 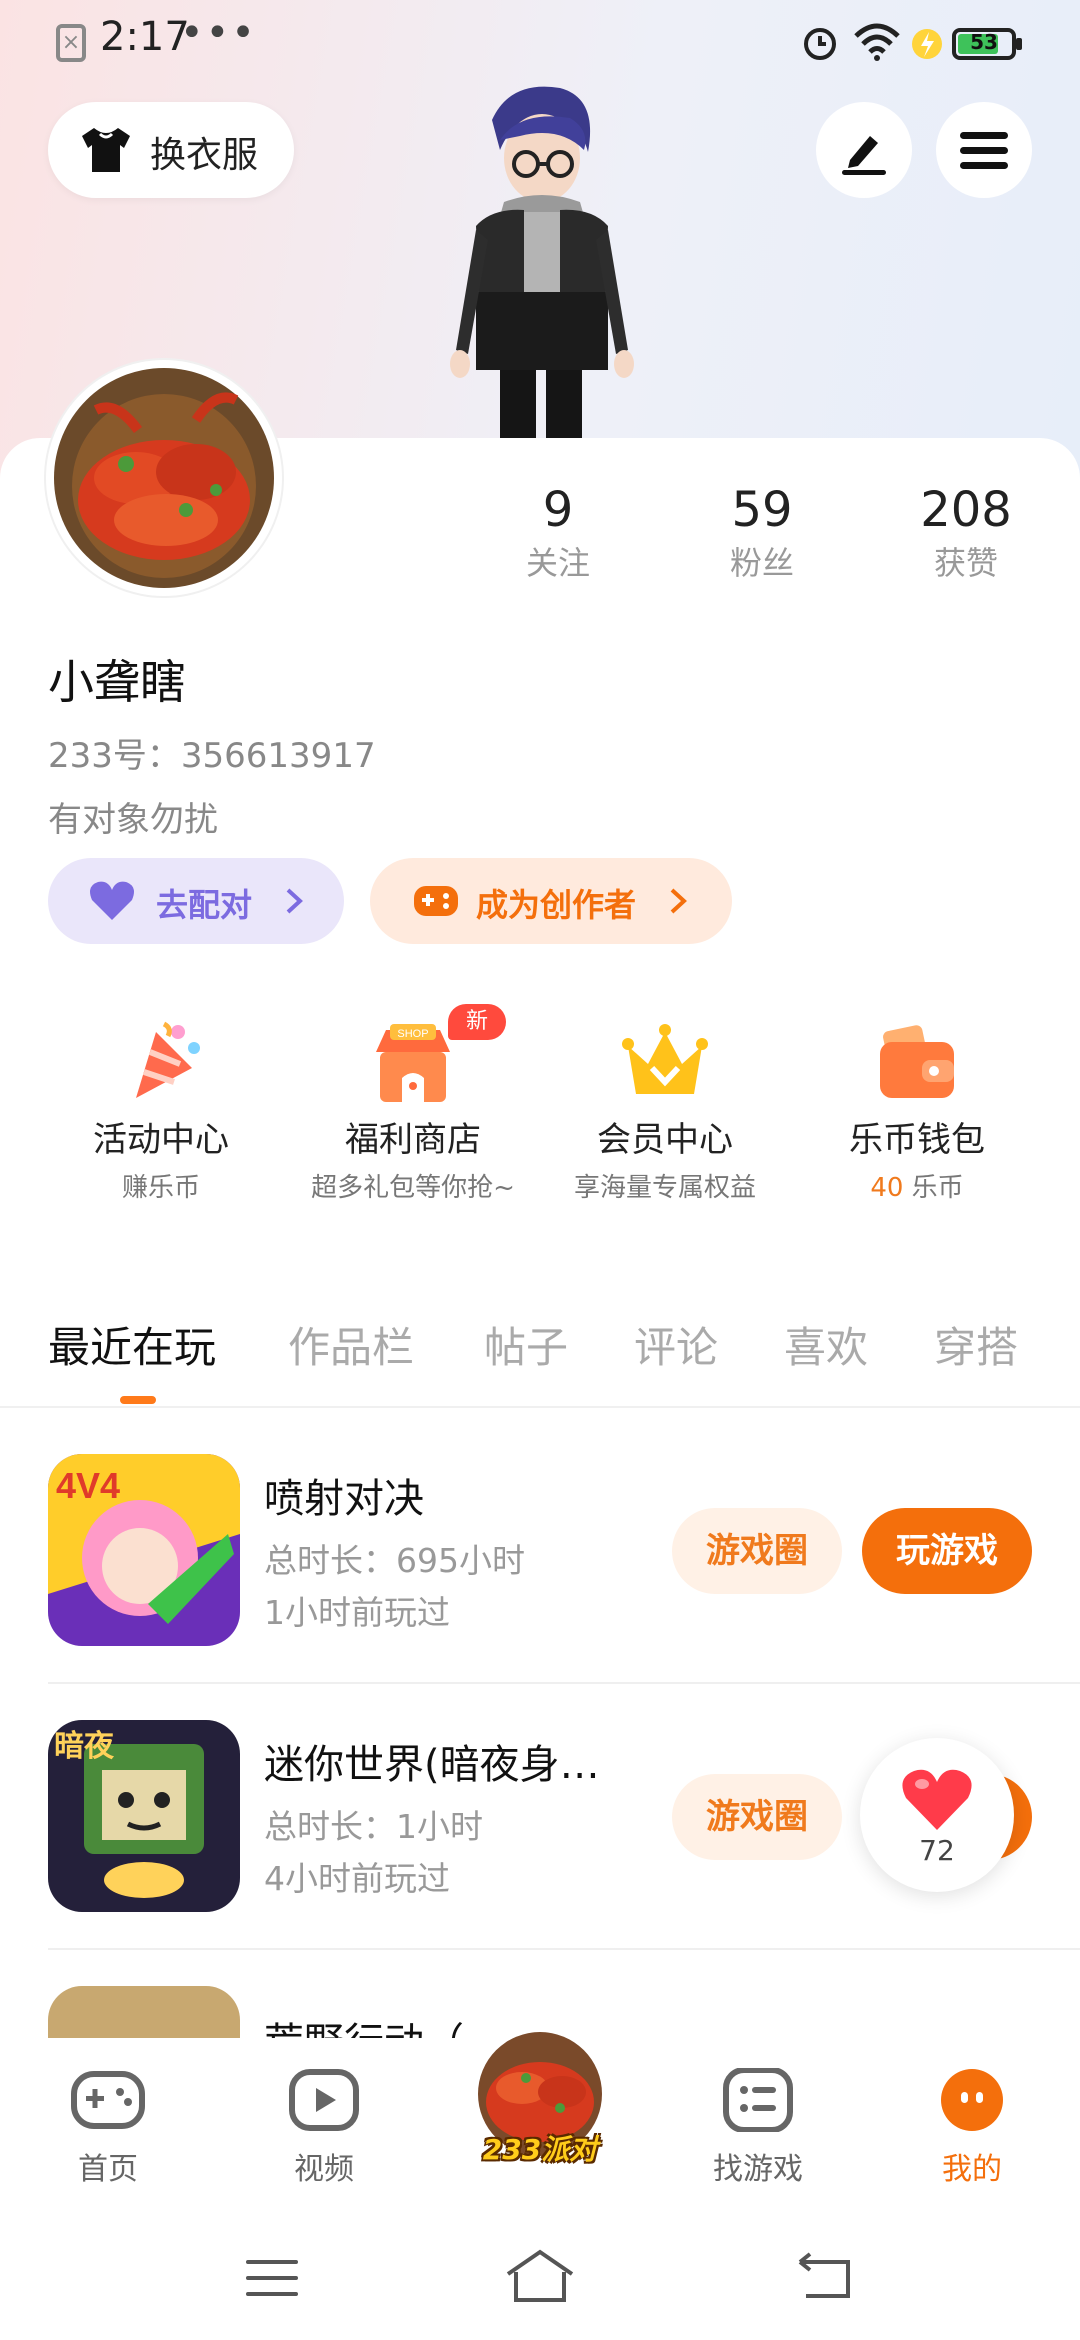 I want to click on status-time: 2:17, so click(x=145, y=37).